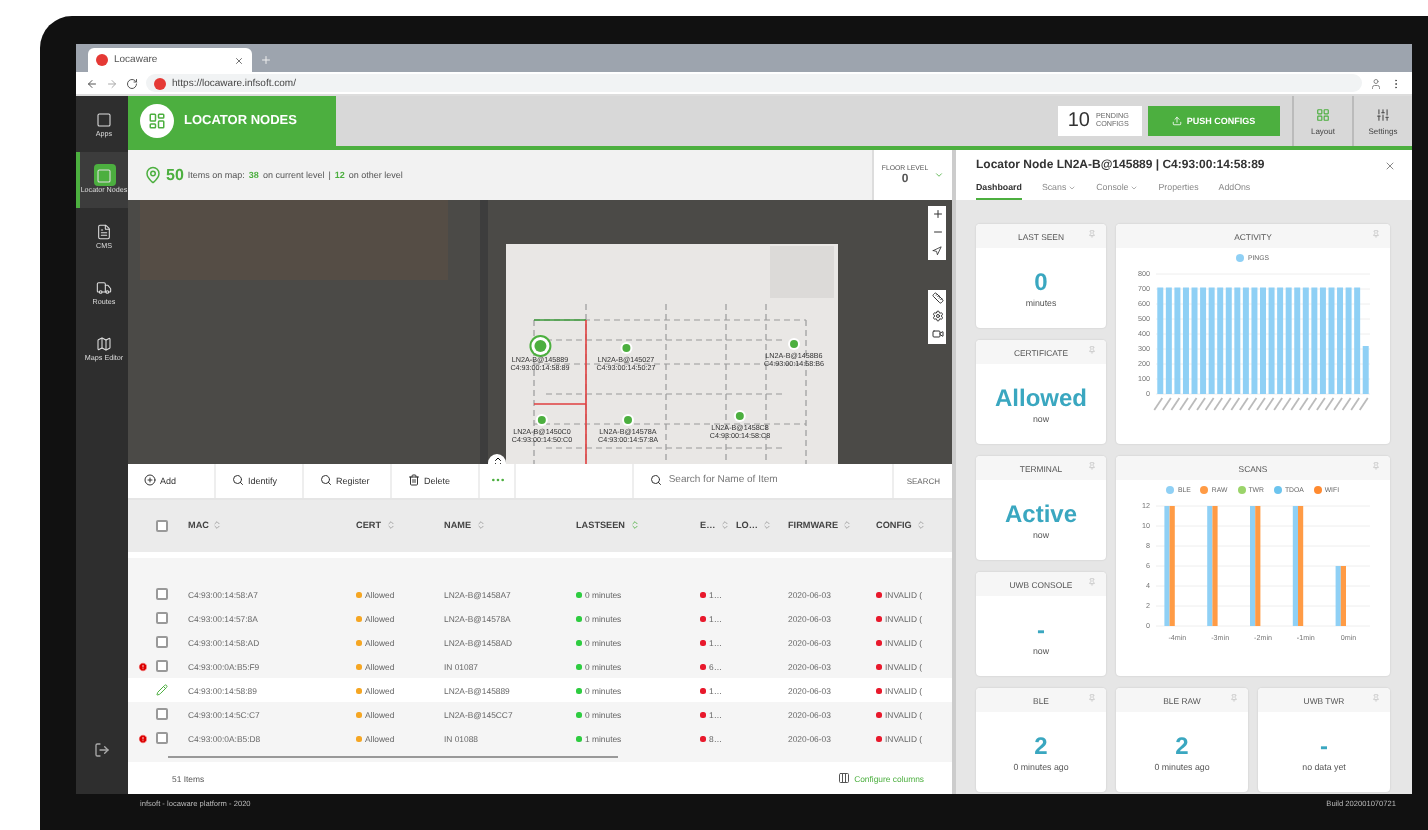  What do you see at coordinates (153, 174) in the screenshot?
I see `map-pin-icon` at bounding box center [153, 174].